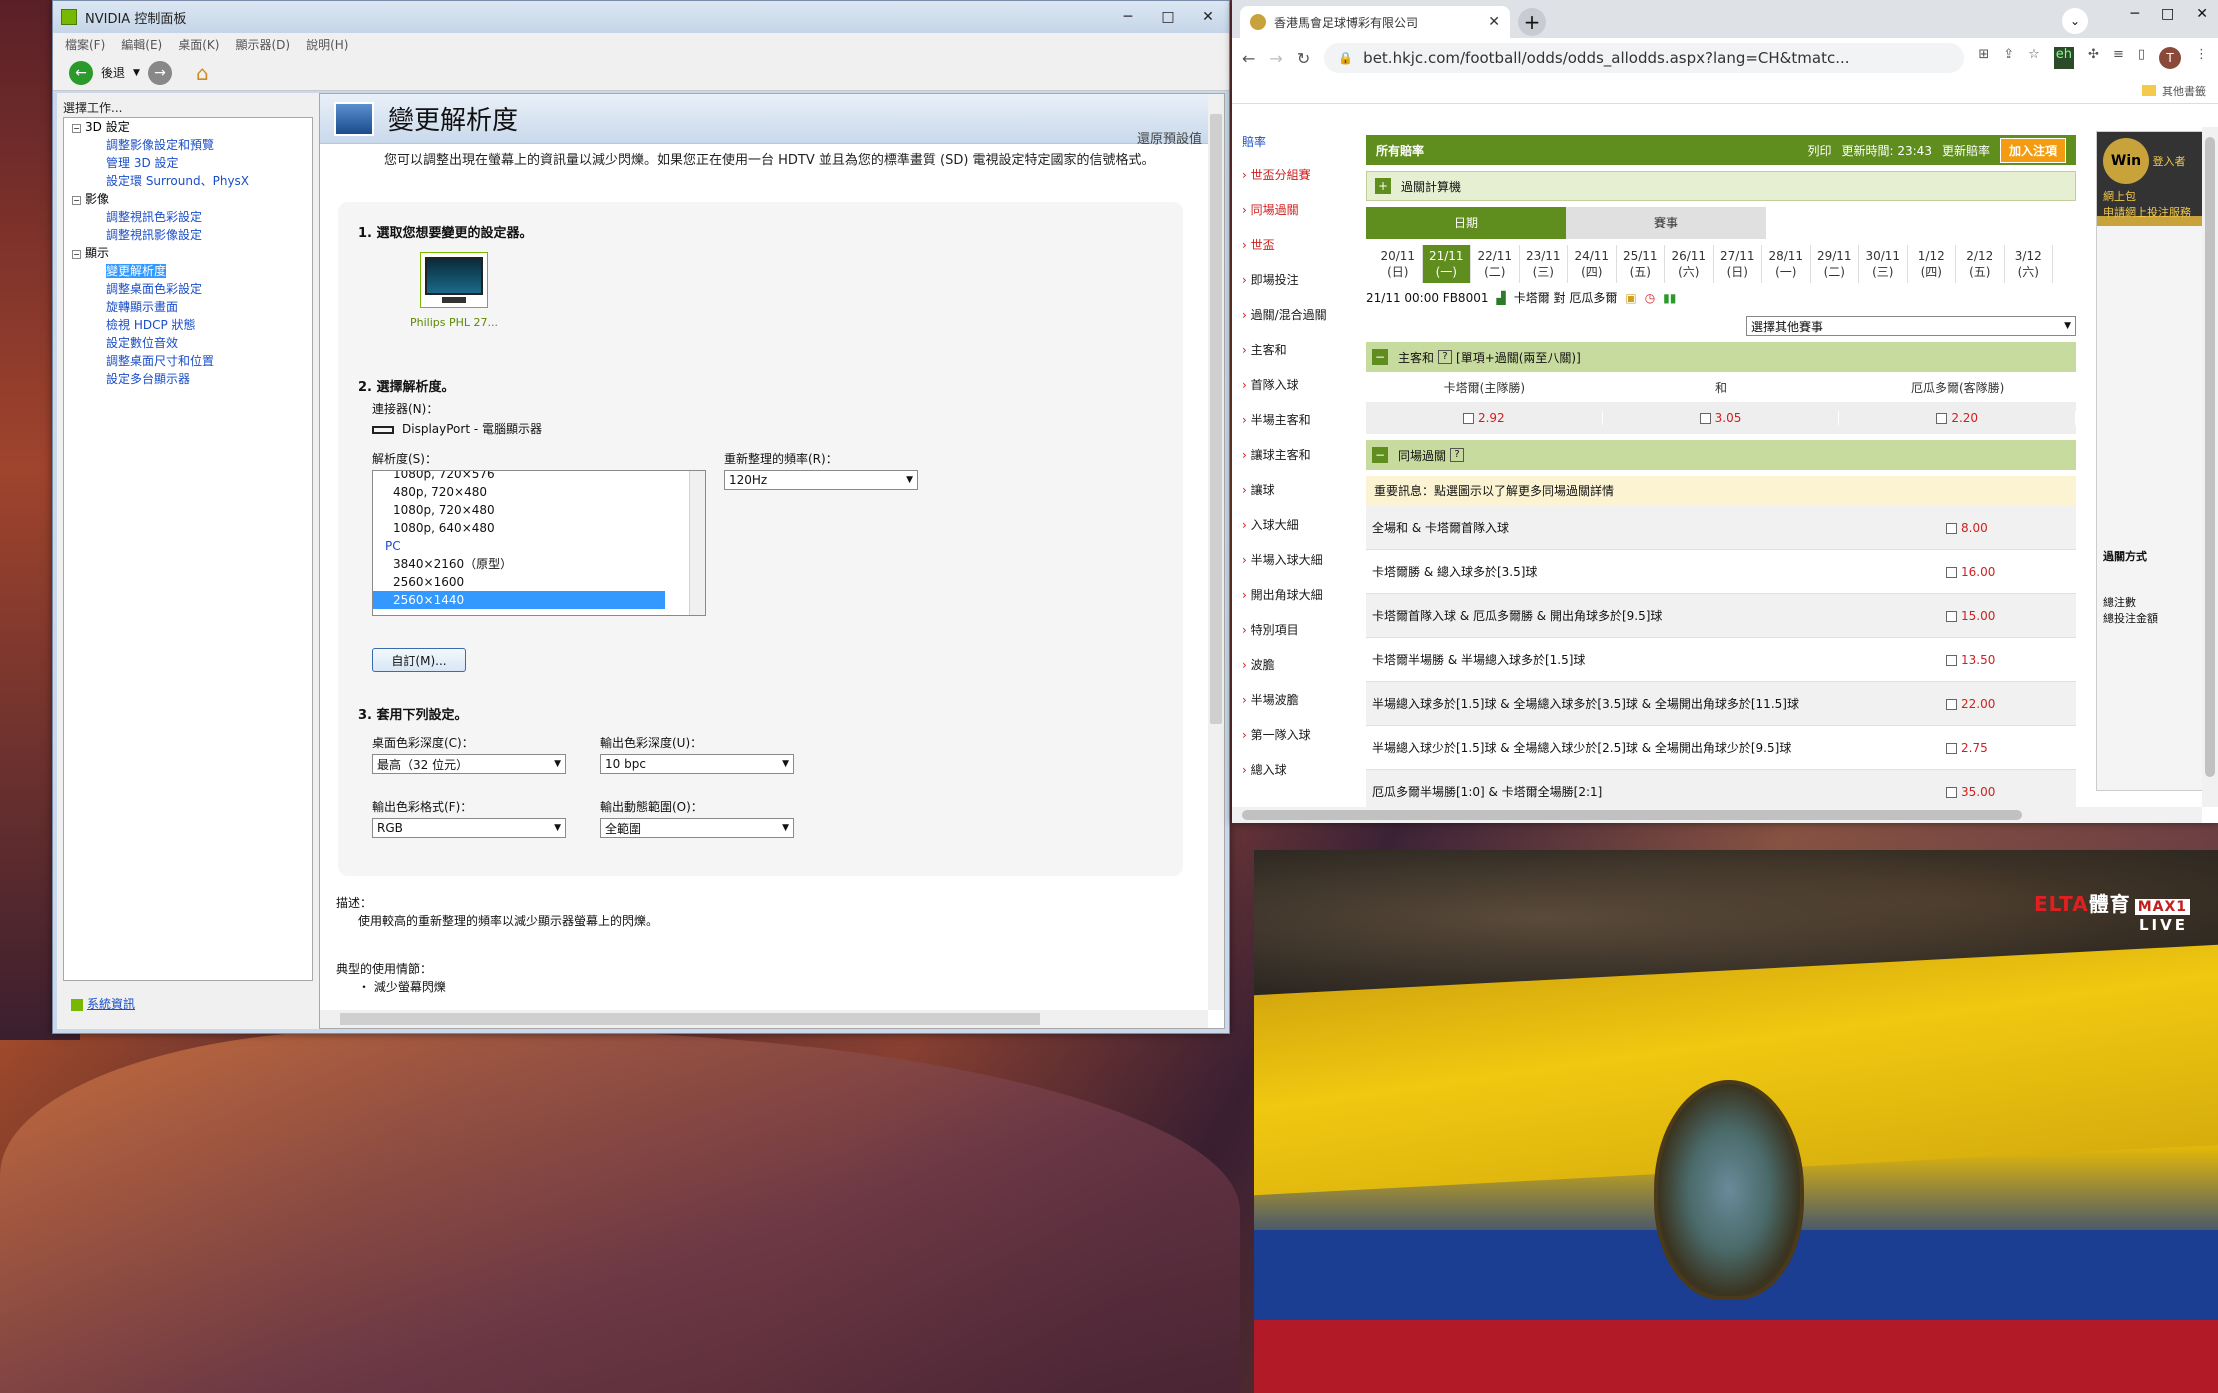 The height and width of the screenshot is (1393, 2218). I want to click on back-arrow-icon: ←, so click(81, 72).